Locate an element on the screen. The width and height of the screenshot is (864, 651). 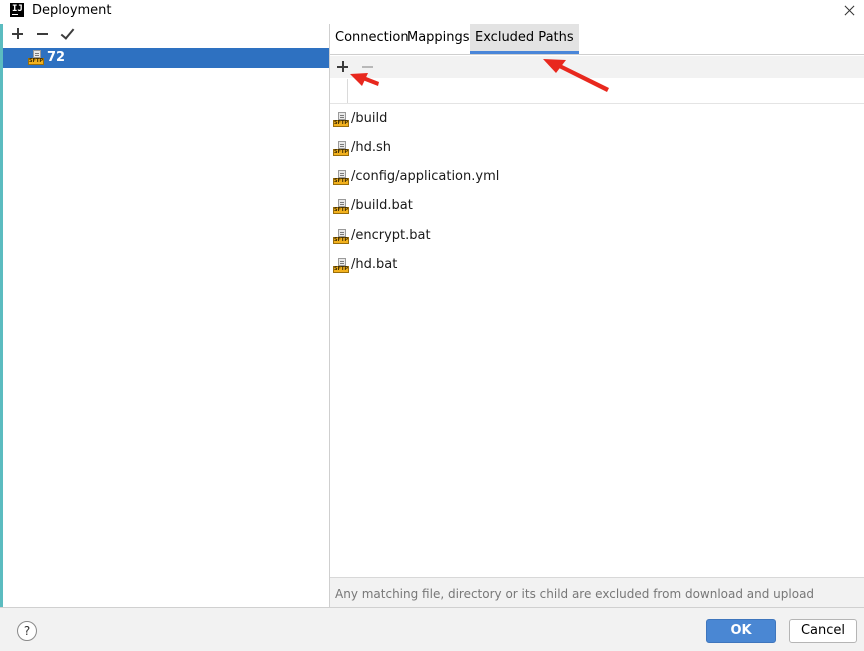
close-icon is located at coordinates (849, 11).